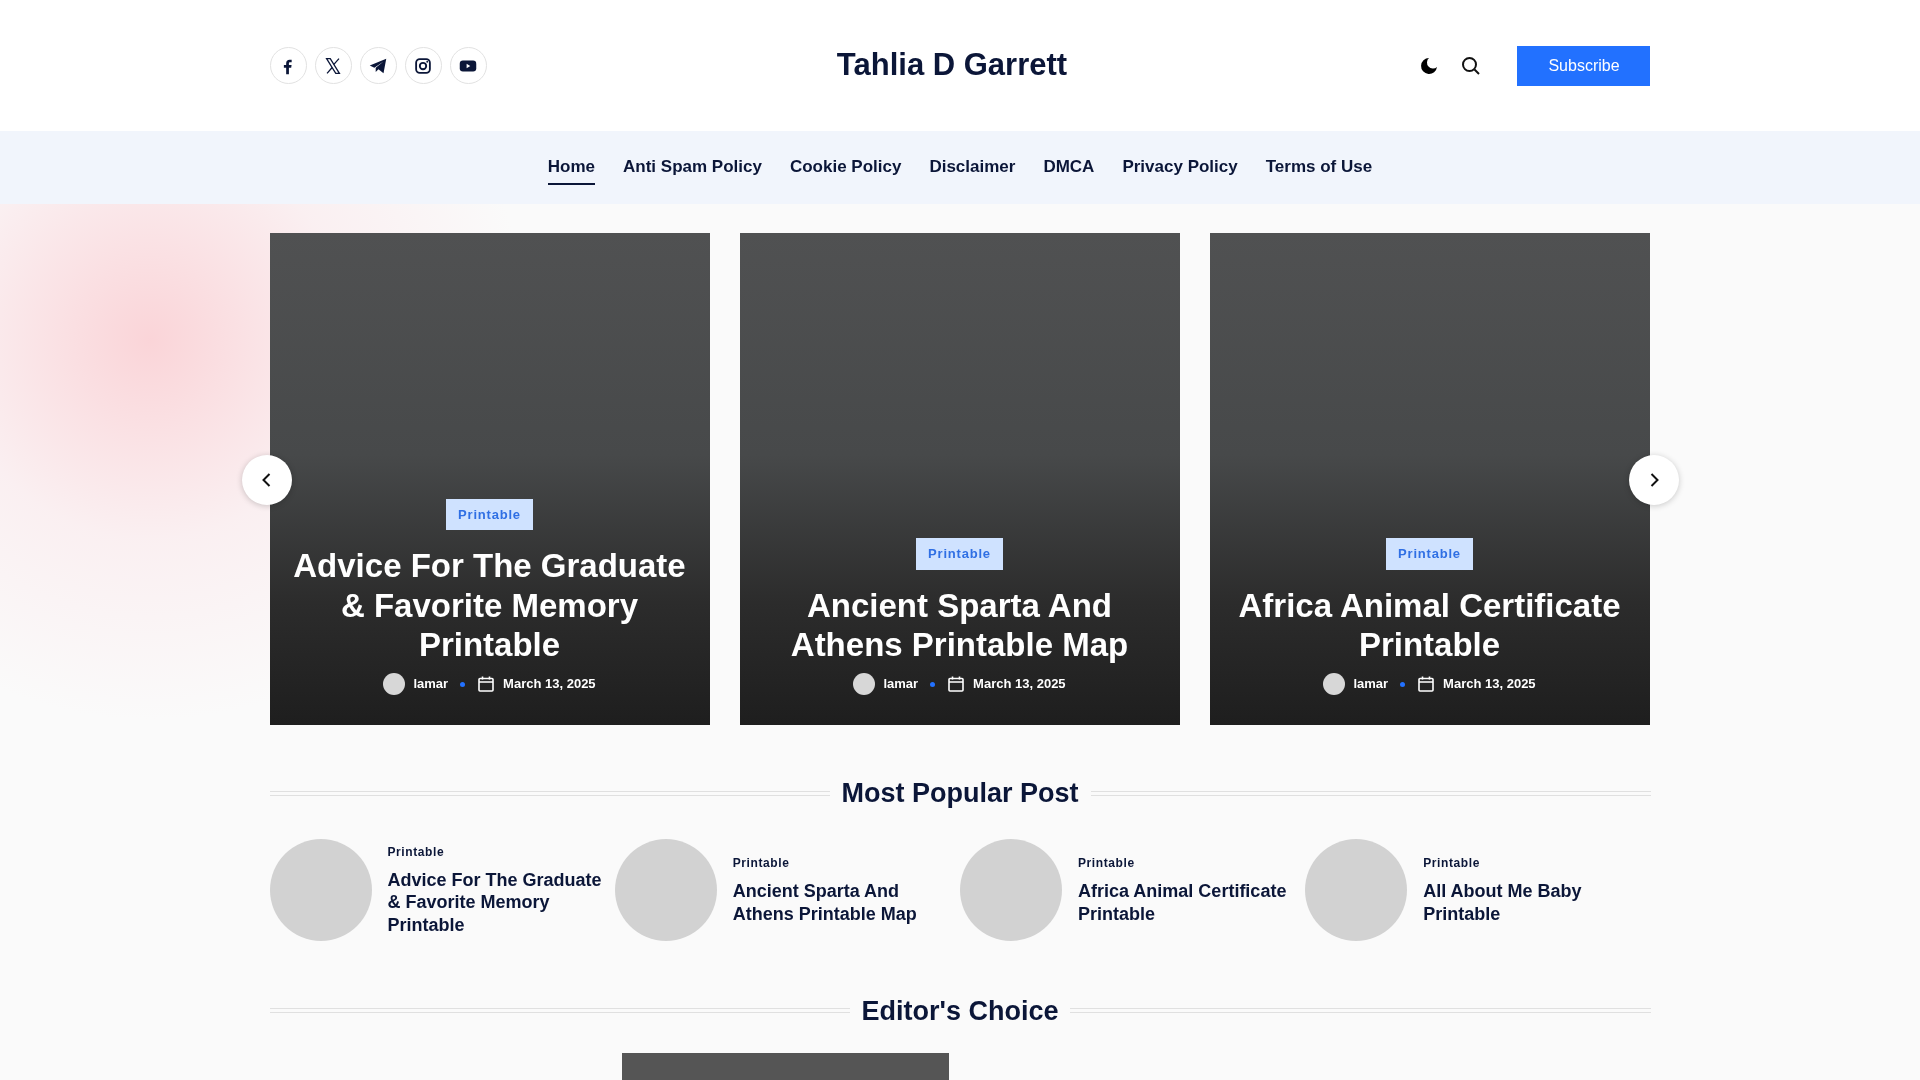 This screenshot has width=1920, height=1080. I want to click on section-heading: Most Popular Post, so click(960, 793).